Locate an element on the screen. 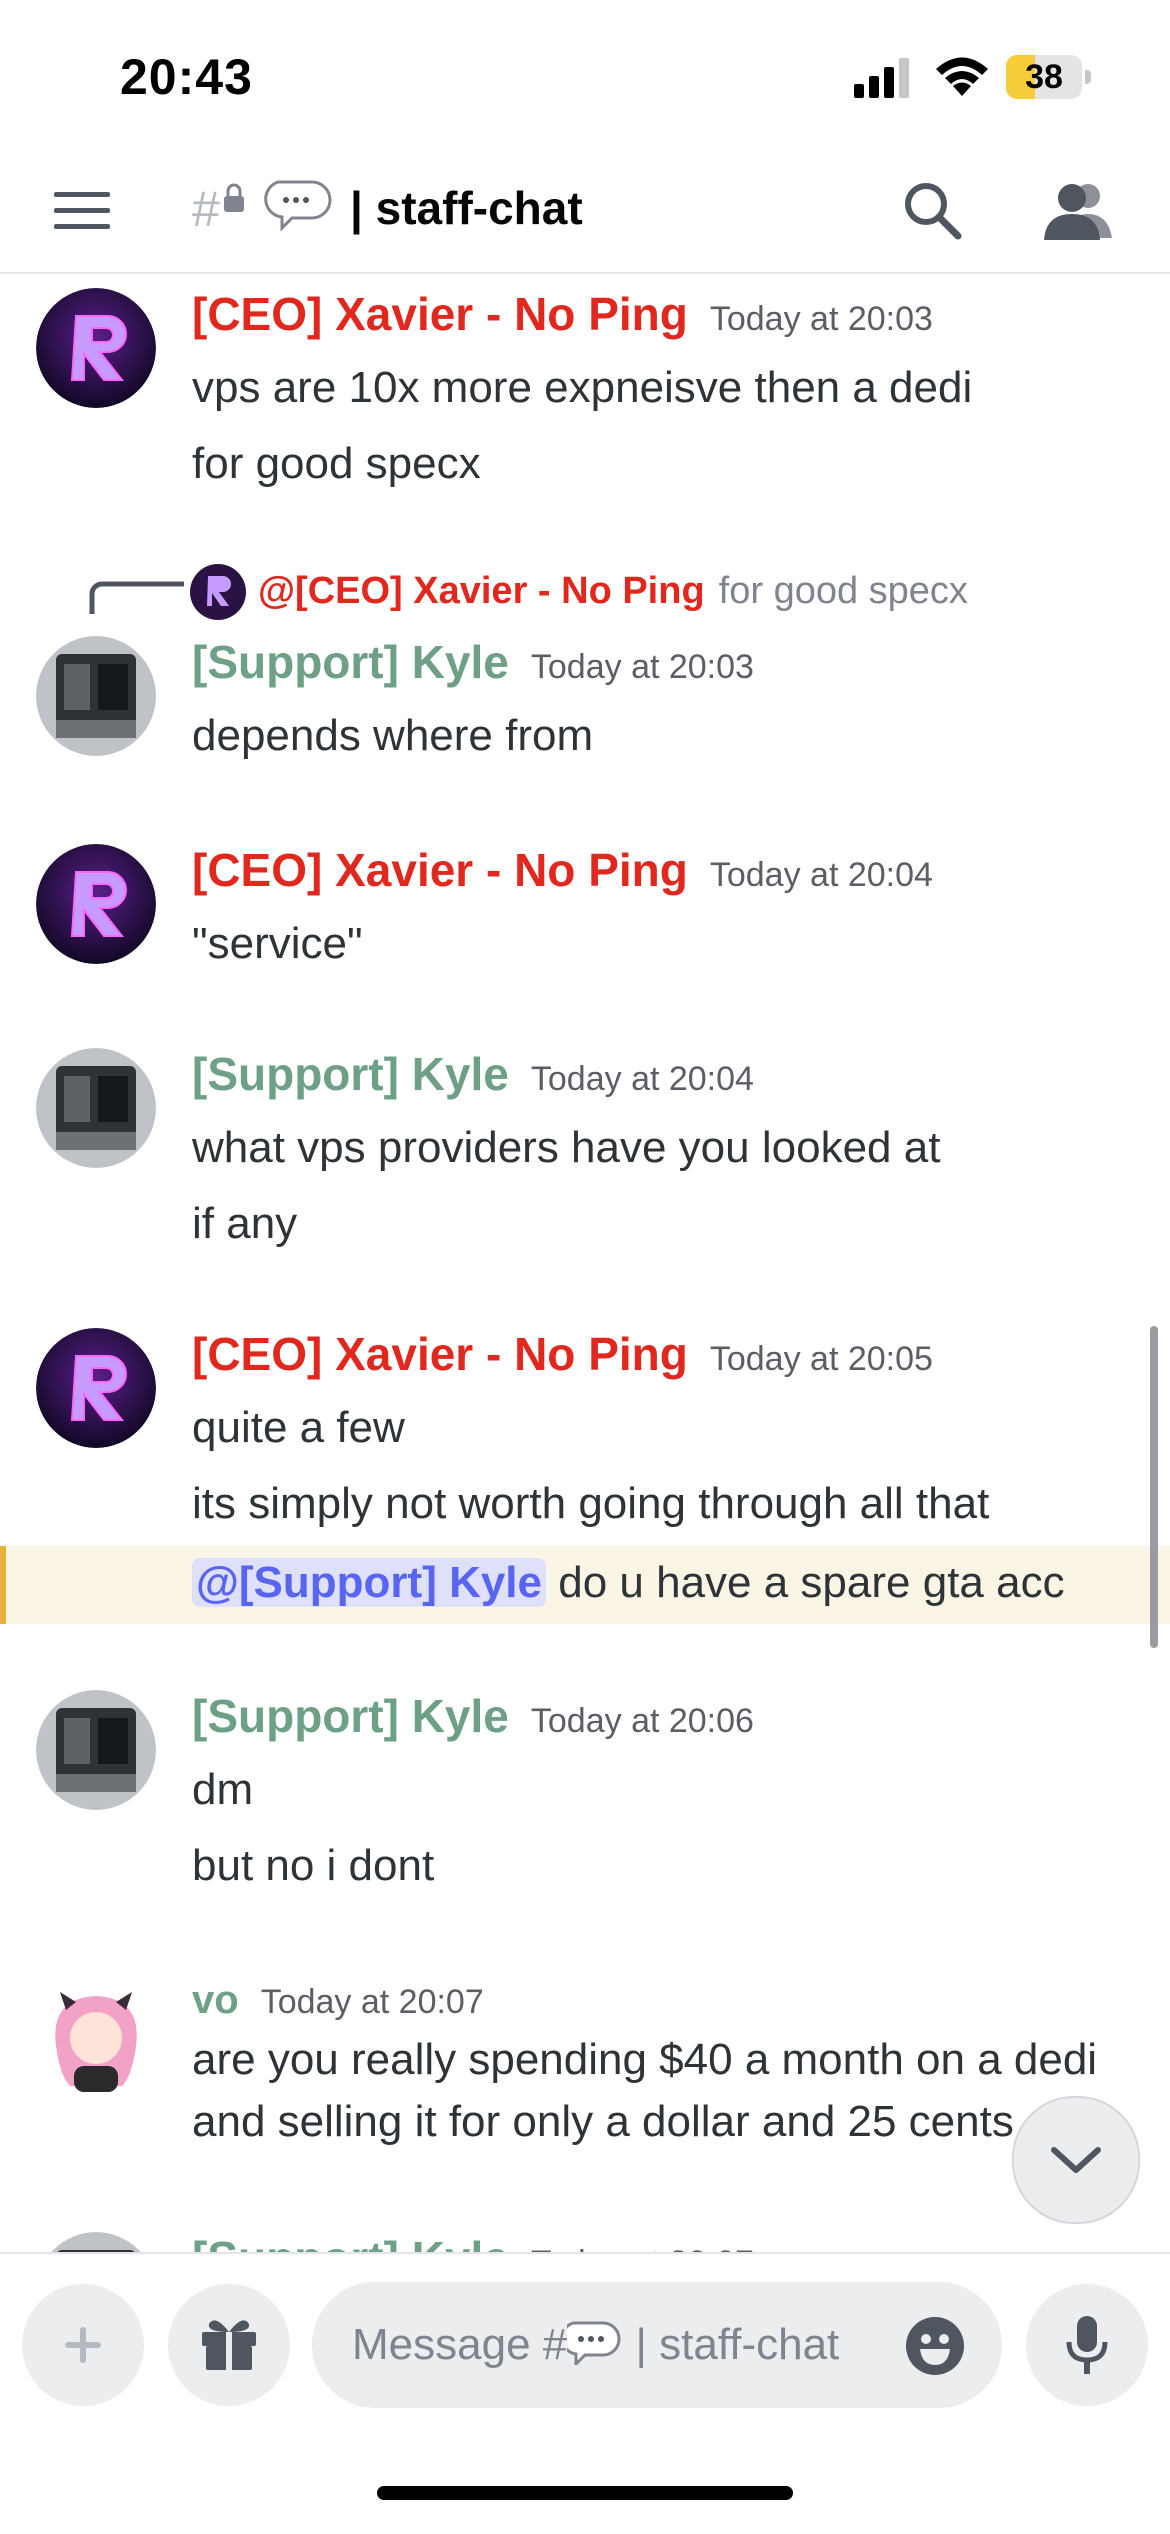  author-name: [Support] KyleToday at 20:07 is located at coordinates (473, 2241).